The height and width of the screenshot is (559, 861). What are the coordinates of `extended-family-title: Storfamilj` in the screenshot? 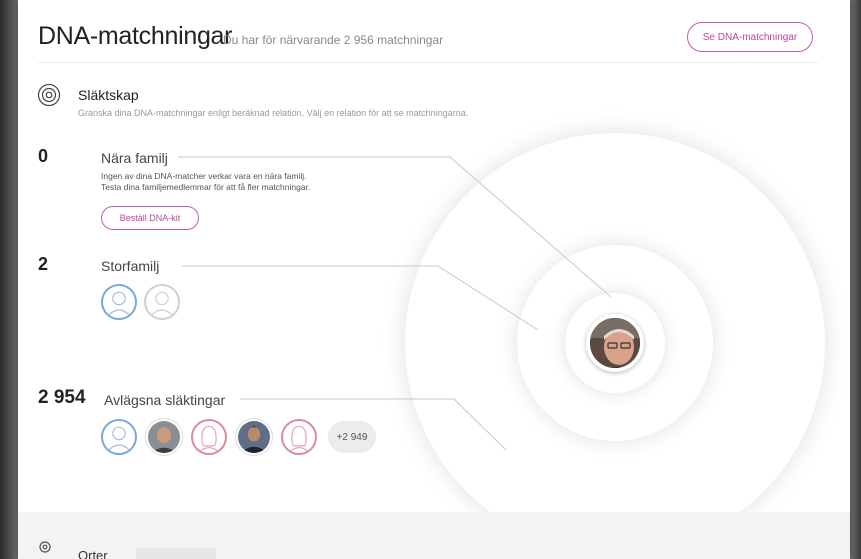 It's located at (130, 266).